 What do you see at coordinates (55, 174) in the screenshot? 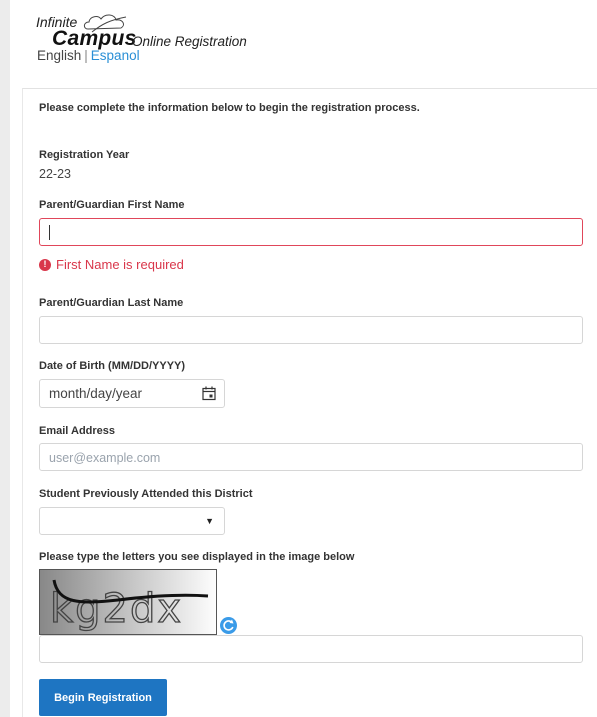
I see `registration-year-value: 22-23` at bounding box center [55, 174].